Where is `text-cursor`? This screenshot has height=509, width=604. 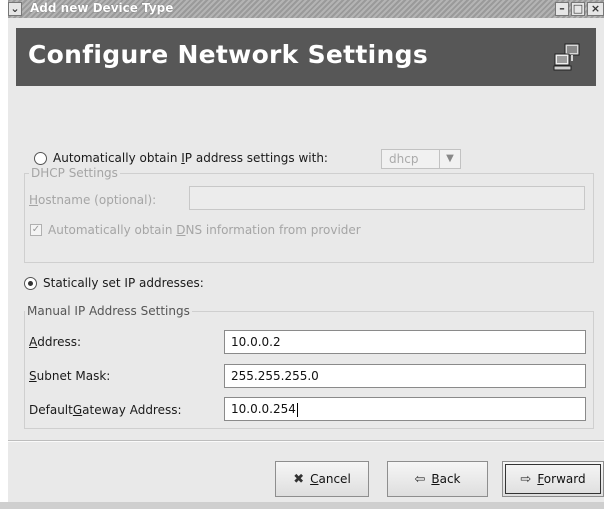
text-cursor is located at coordinates (297, 409).